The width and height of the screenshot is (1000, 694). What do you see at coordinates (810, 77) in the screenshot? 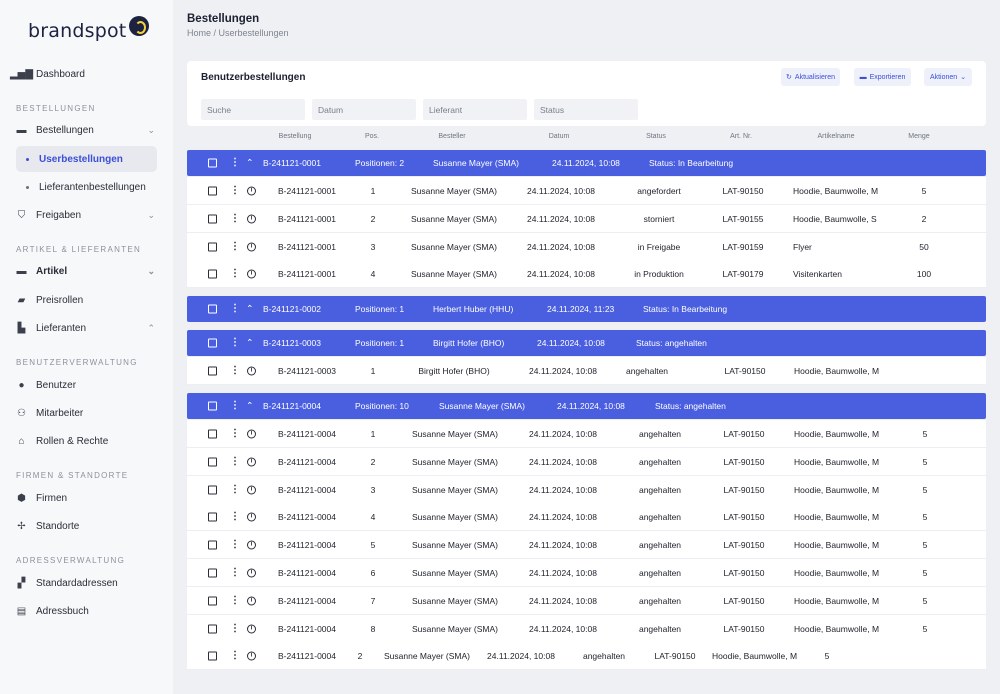
I see `refresh-button: ↻ Aktualisieren` at bounding box center [810, 77].